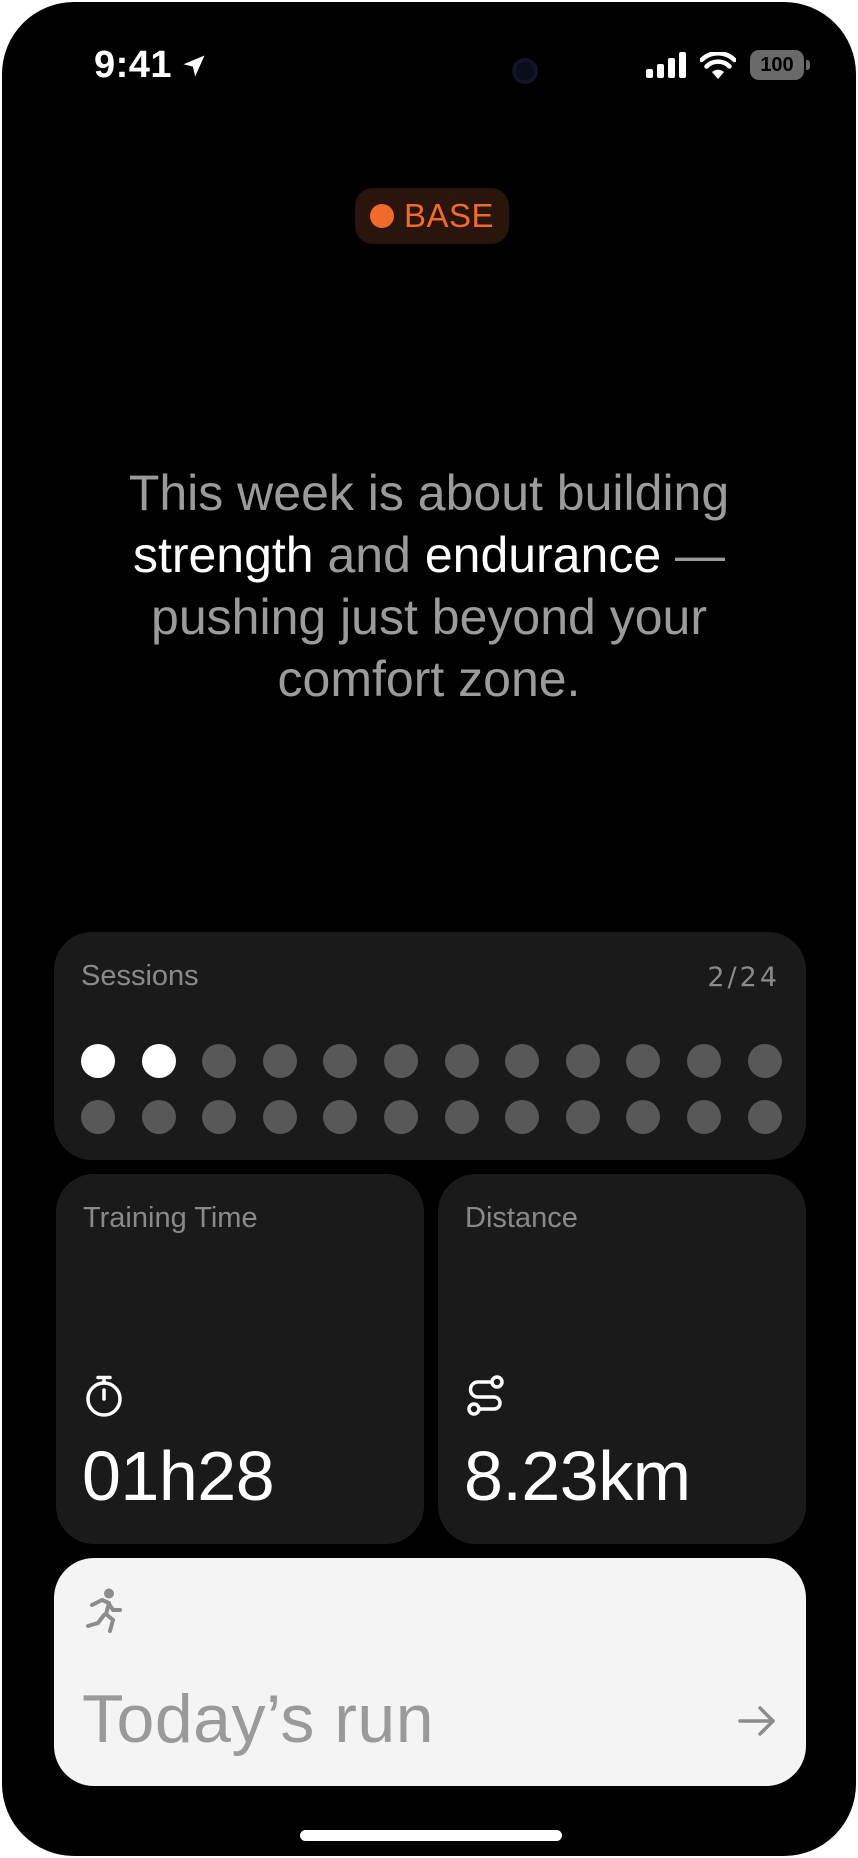 This screenshot has height=1858, width=858. What do you see at coordinates (525, 71) in the screenshot?
I see `front-camera` at bounding box center [525, 71].